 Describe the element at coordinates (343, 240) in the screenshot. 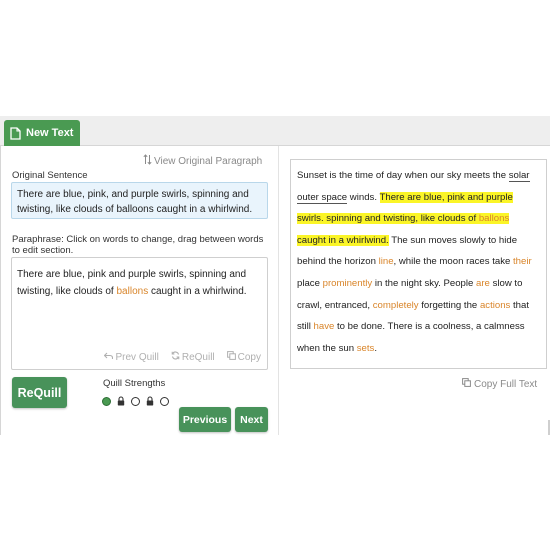

I see `text-segment-hl: caught in a whirlwind.` at that location.